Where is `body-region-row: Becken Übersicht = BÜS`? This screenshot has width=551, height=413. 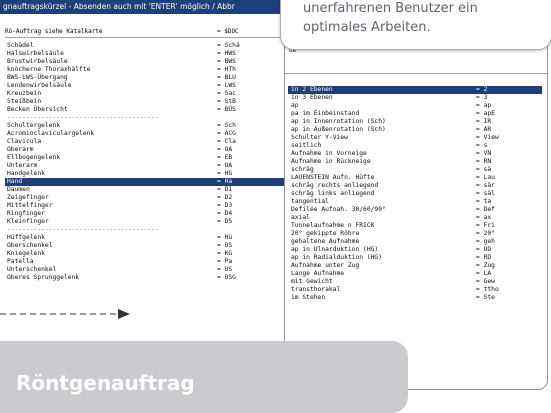 body-region-row: Becken Übersicht = BÜS is located at coordinates (146, 110).